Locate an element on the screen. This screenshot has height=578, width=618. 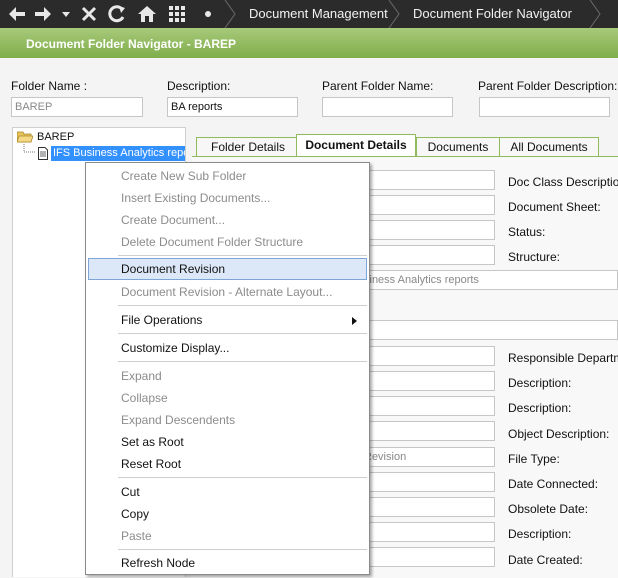
dropdown-icon is located at coordinates (66, 14).